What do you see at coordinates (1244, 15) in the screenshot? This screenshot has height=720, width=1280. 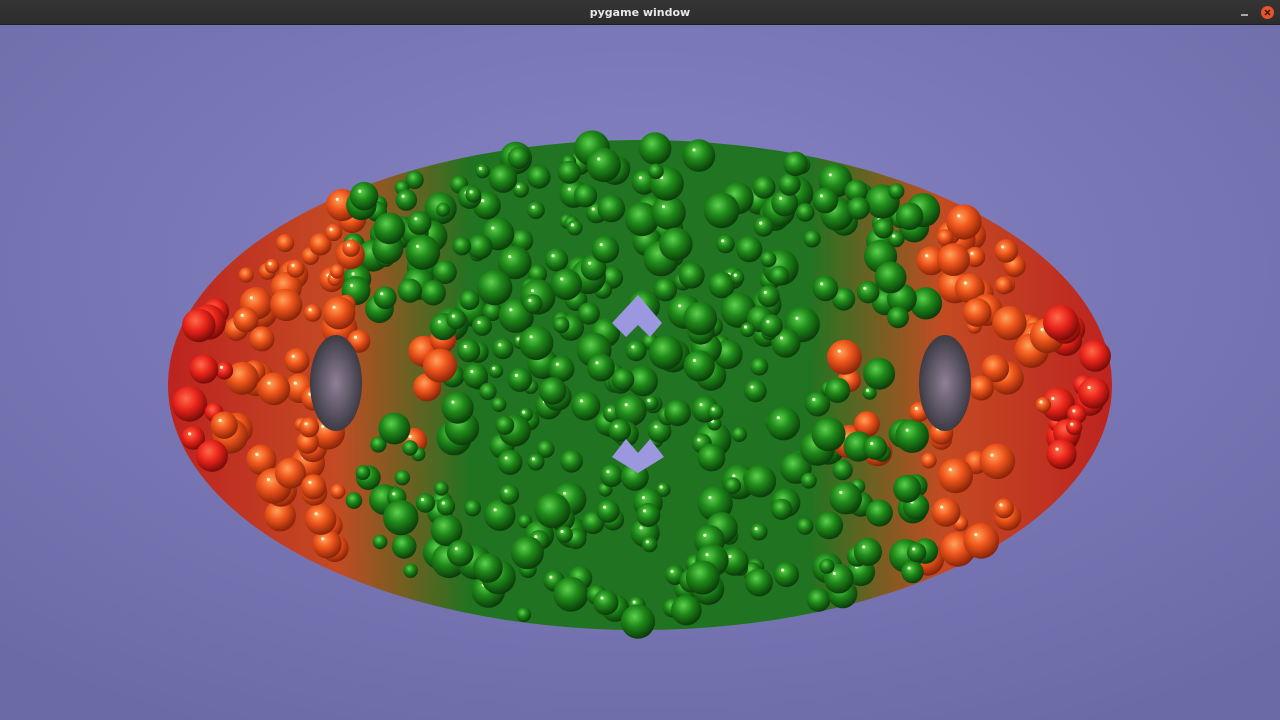 I see `minimize-icon` at bounding box center [1244, 15].